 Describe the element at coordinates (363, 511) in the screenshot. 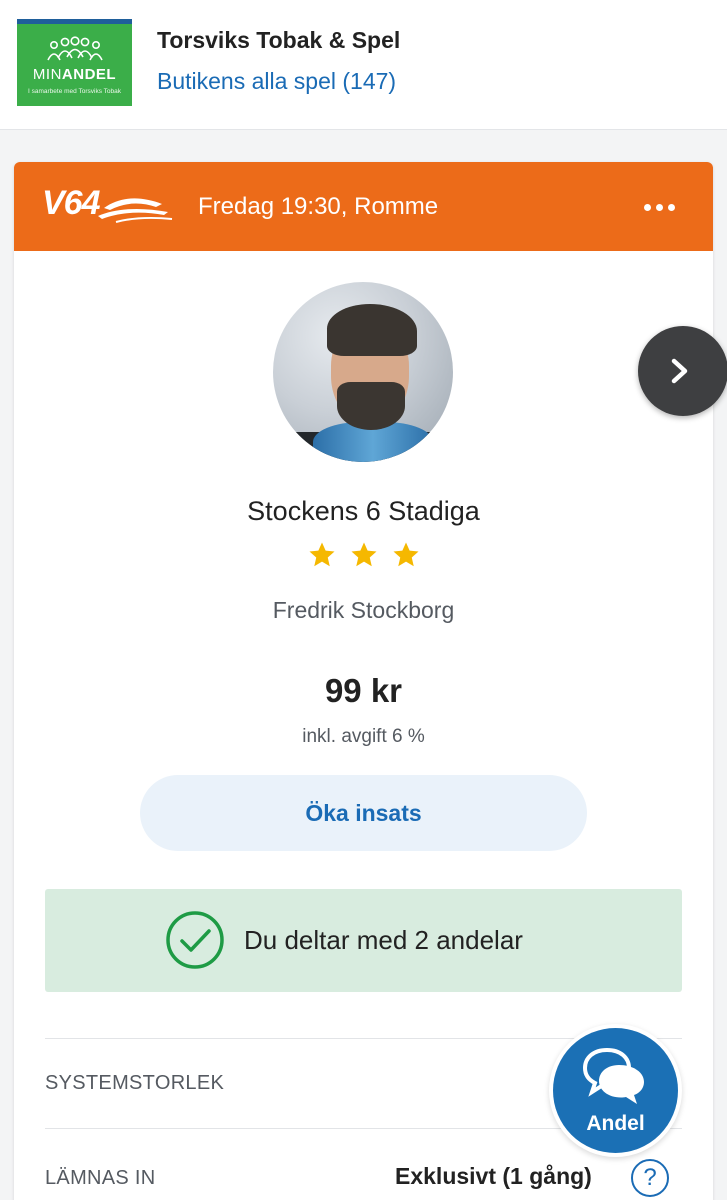

I see `syndicate-name: Stockens 6 Stadiga` at that location.